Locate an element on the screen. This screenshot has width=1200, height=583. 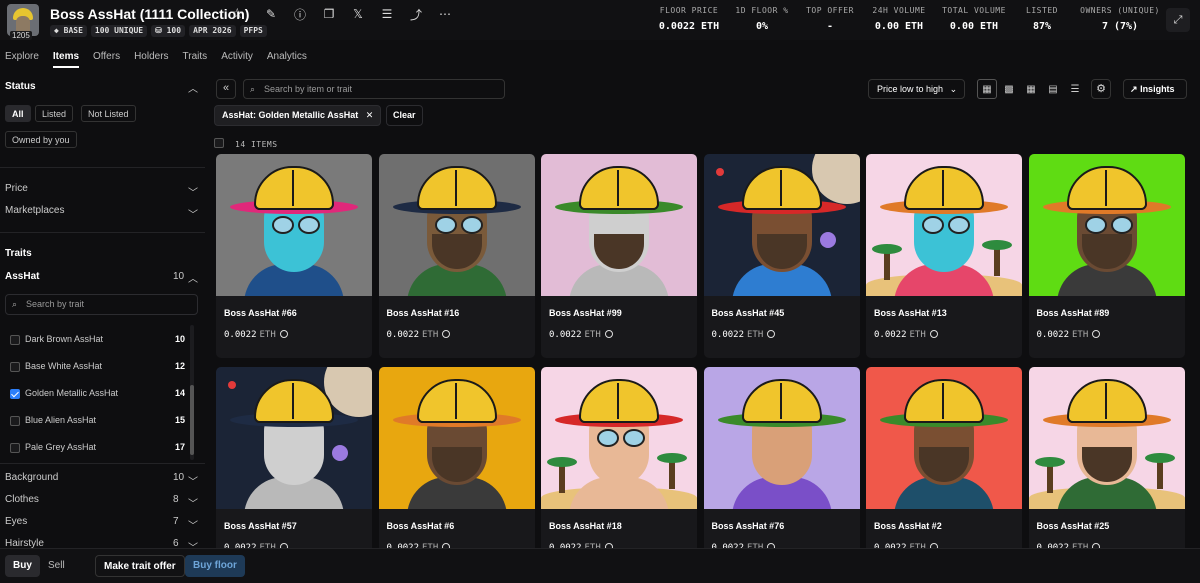
item-card: Boss AssHat #16 0.0022 ETH is located at coordinates (456, 256).